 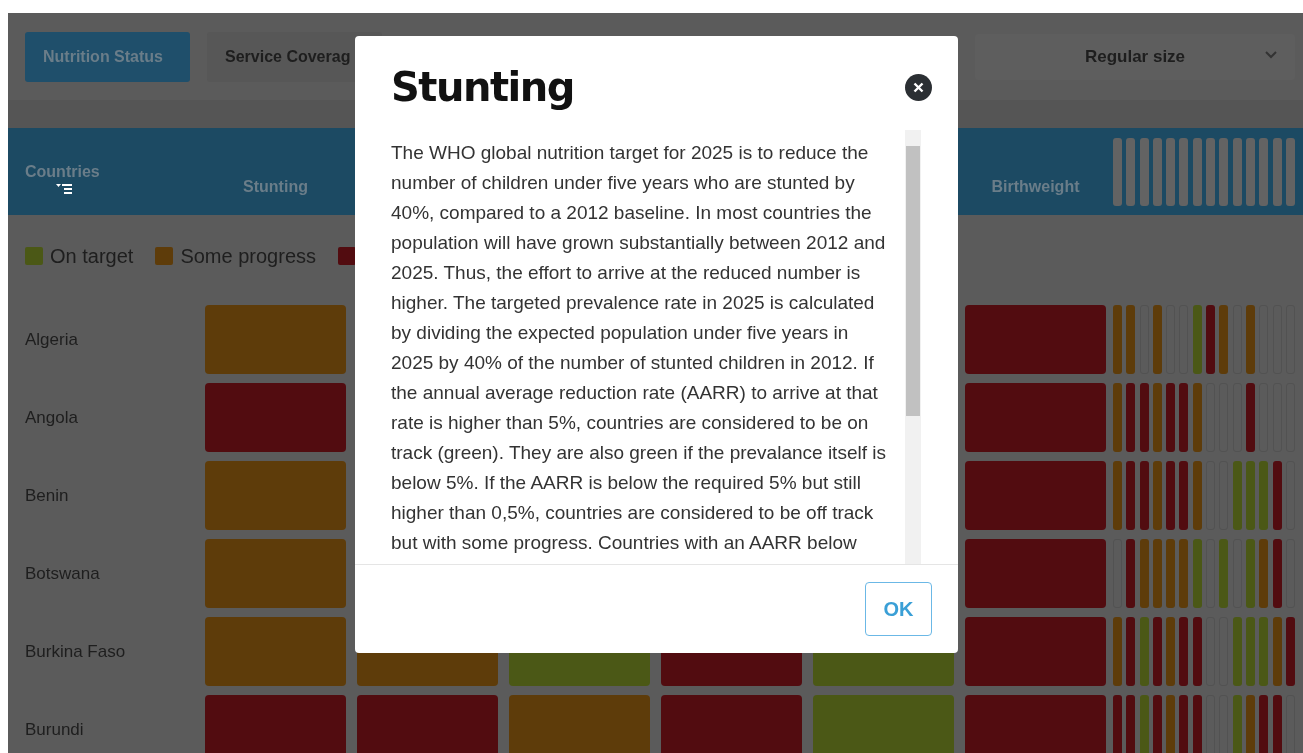 What do you see at coordinates (918, 87) in the screenshot?
I see `close-icon` at bounding box center [918, 87].